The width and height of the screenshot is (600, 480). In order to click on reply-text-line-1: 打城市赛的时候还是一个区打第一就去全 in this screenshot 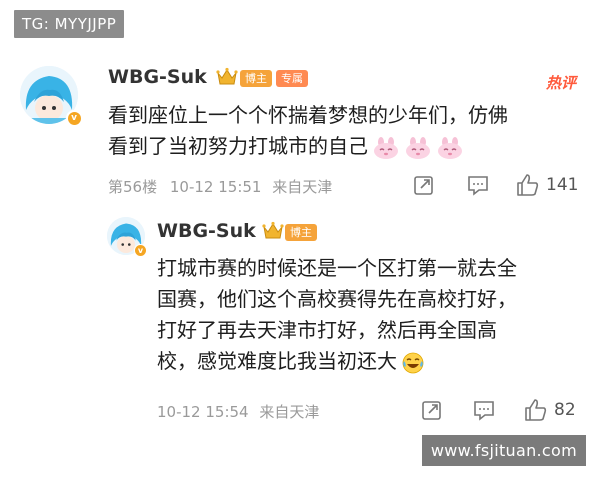, I will do `click(337, 268)`.